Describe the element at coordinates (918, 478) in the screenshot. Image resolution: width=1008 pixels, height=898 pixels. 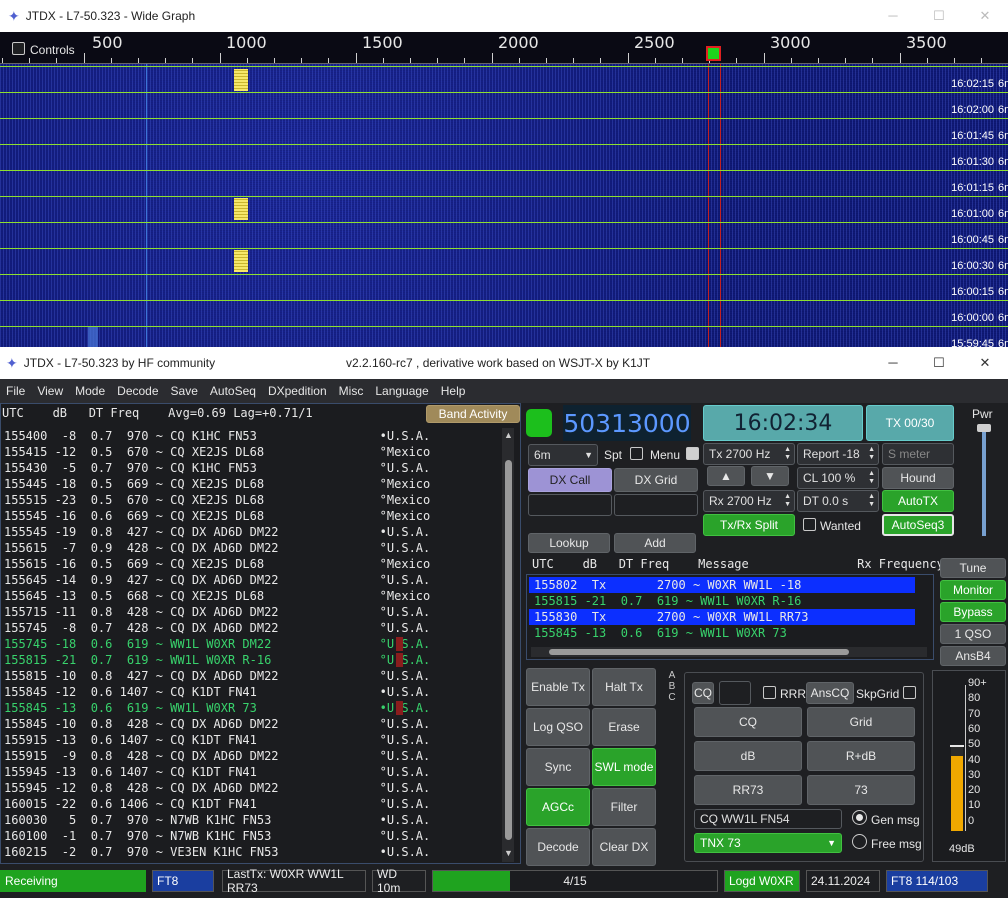
I see `hound-button: Hound` at that location.